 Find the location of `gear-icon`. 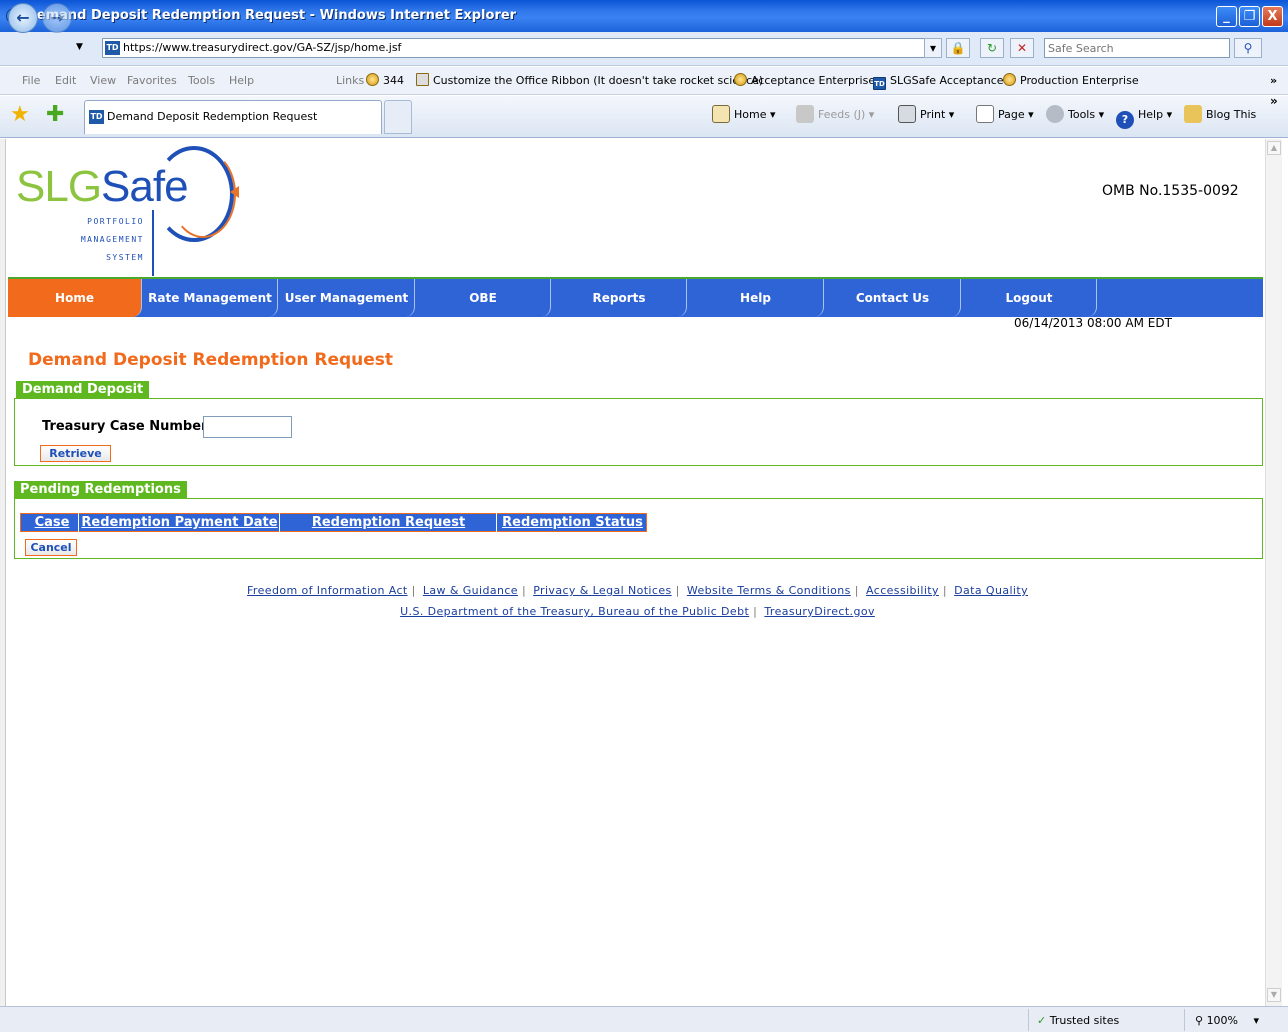

gear-icon is located at coordinates (1055, 114).